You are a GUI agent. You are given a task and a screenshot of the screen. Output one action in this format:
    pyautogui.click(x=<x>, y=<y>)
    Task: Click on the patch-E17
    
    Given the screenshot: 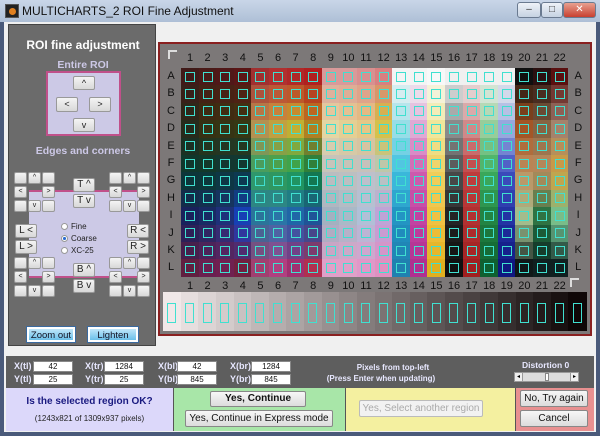 What is the action you would take?
    pyautogui.click(x=471, y=146)
    